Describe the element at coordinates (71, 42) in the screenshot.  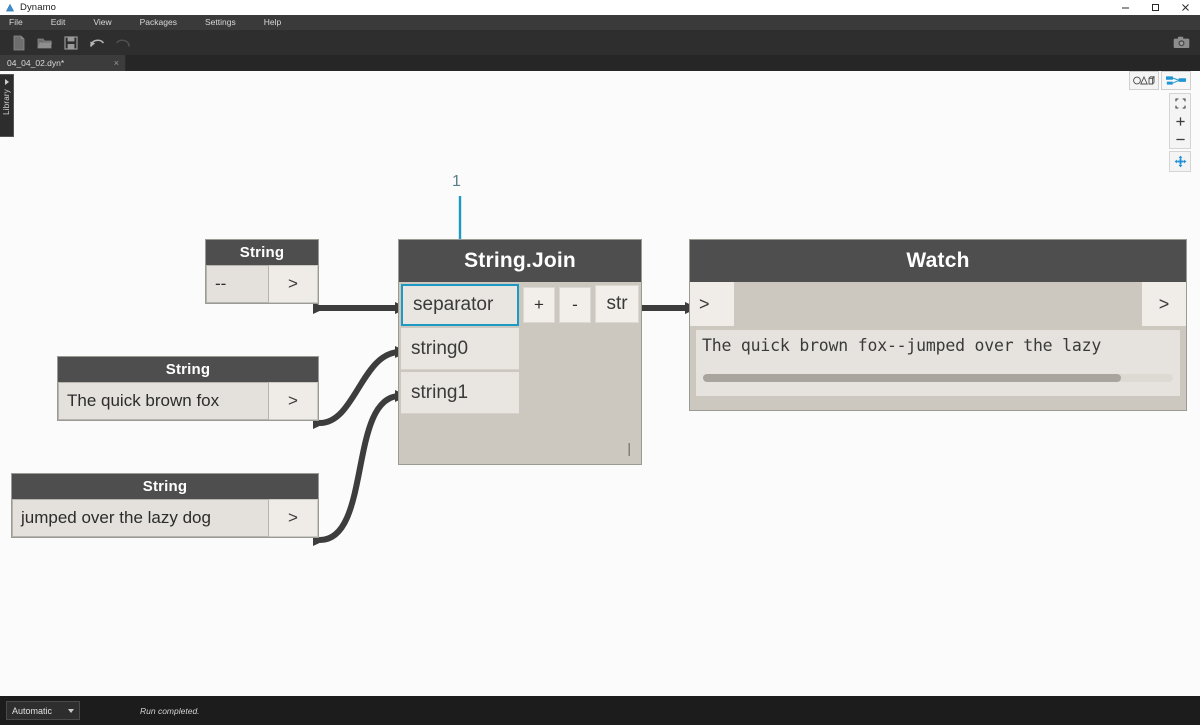
I see `save-disk-icon` at that location.